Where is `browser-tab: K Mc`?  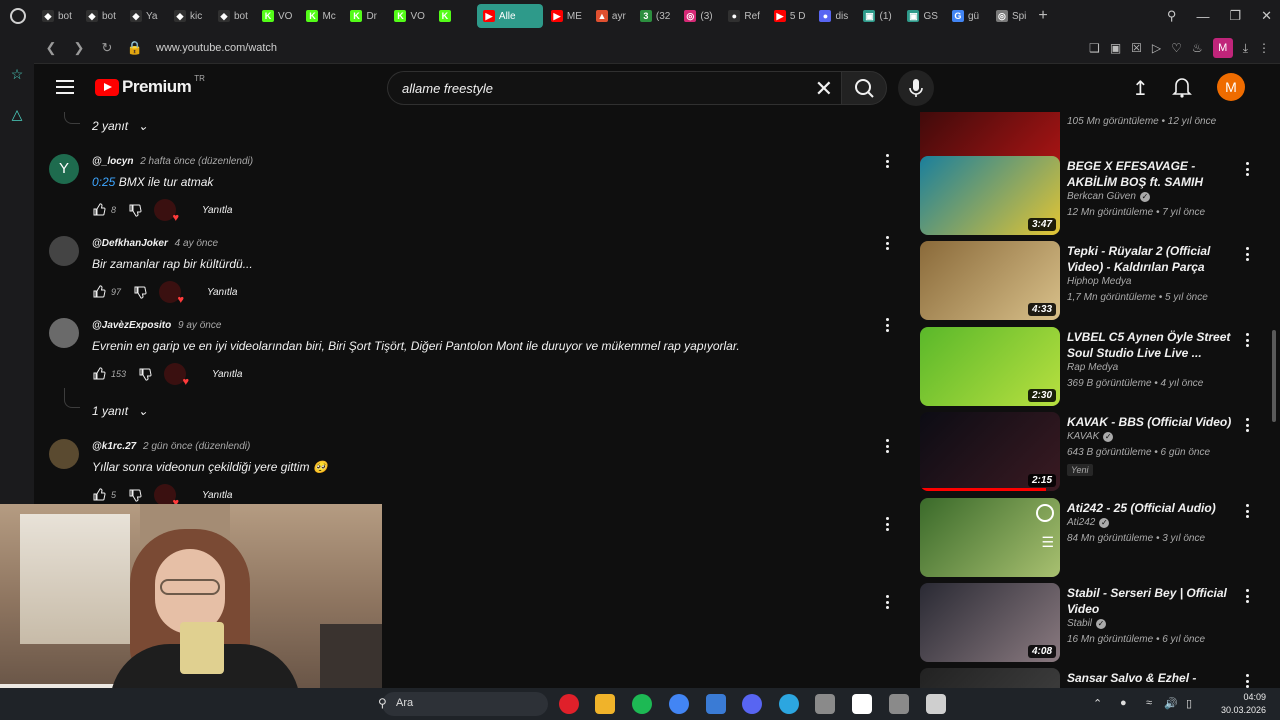 browser-tab: K Mc is located at coordinates (321, 16).